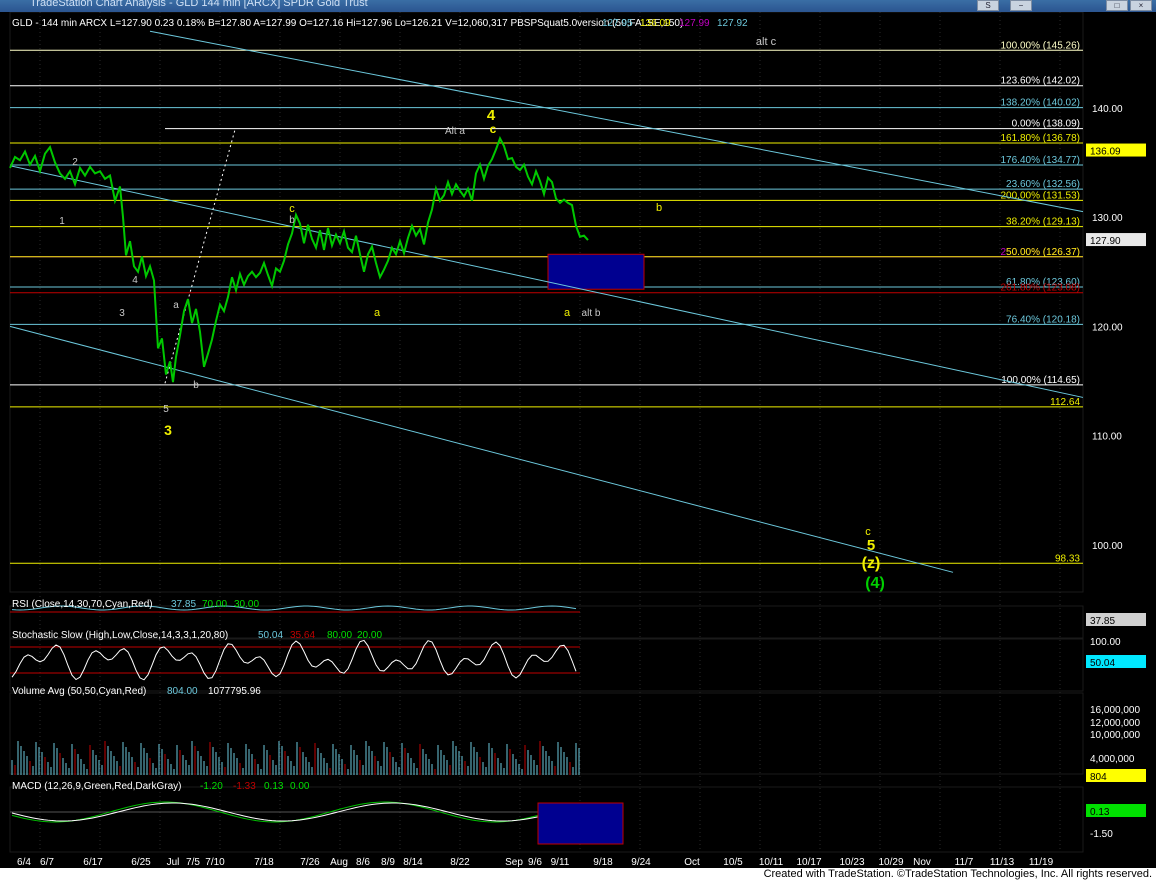 The width and height of the screenshot is (1156, 881). What do you see at coordinates (135, 280) in the screenshot?
I see `wave-label: 4` at bounding box center [135, 280].